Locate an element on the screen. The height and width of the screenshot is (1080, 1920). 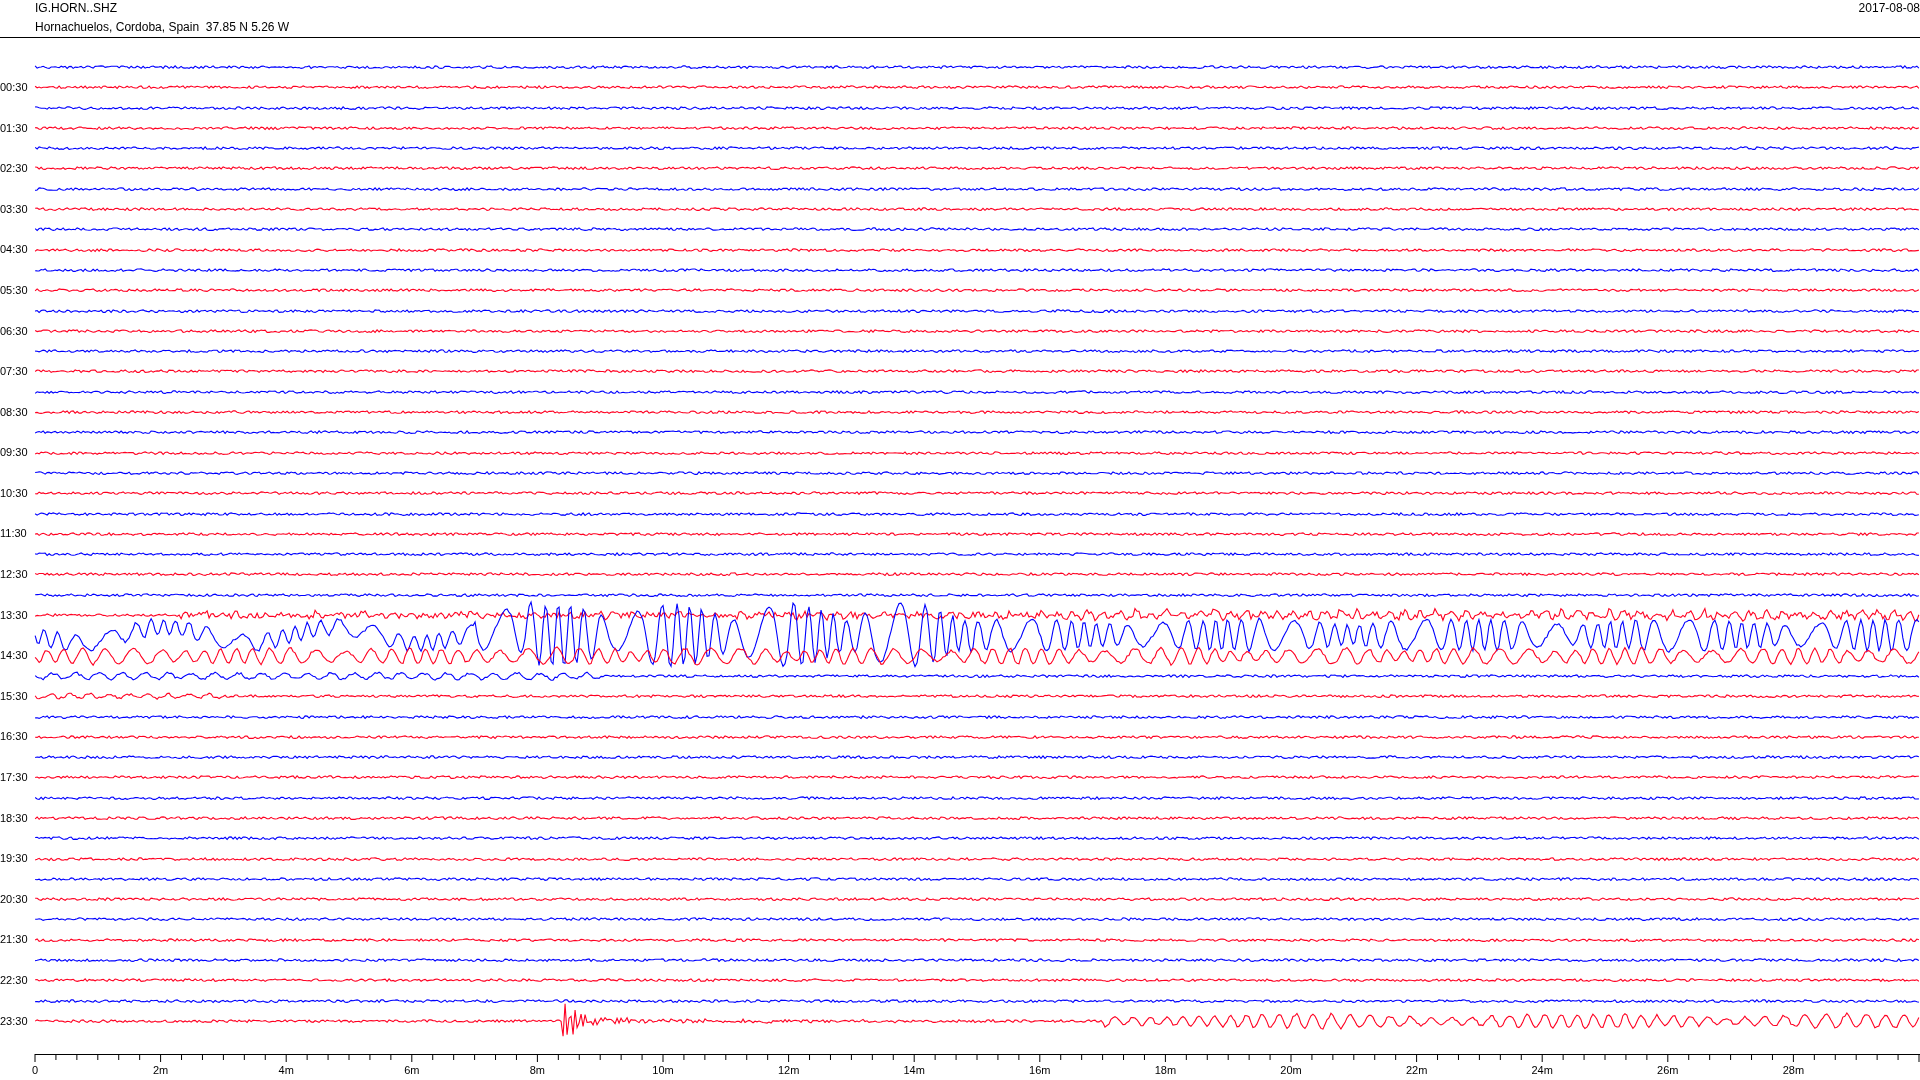
time-label: 21:30 is located at coordinates (14, 939).